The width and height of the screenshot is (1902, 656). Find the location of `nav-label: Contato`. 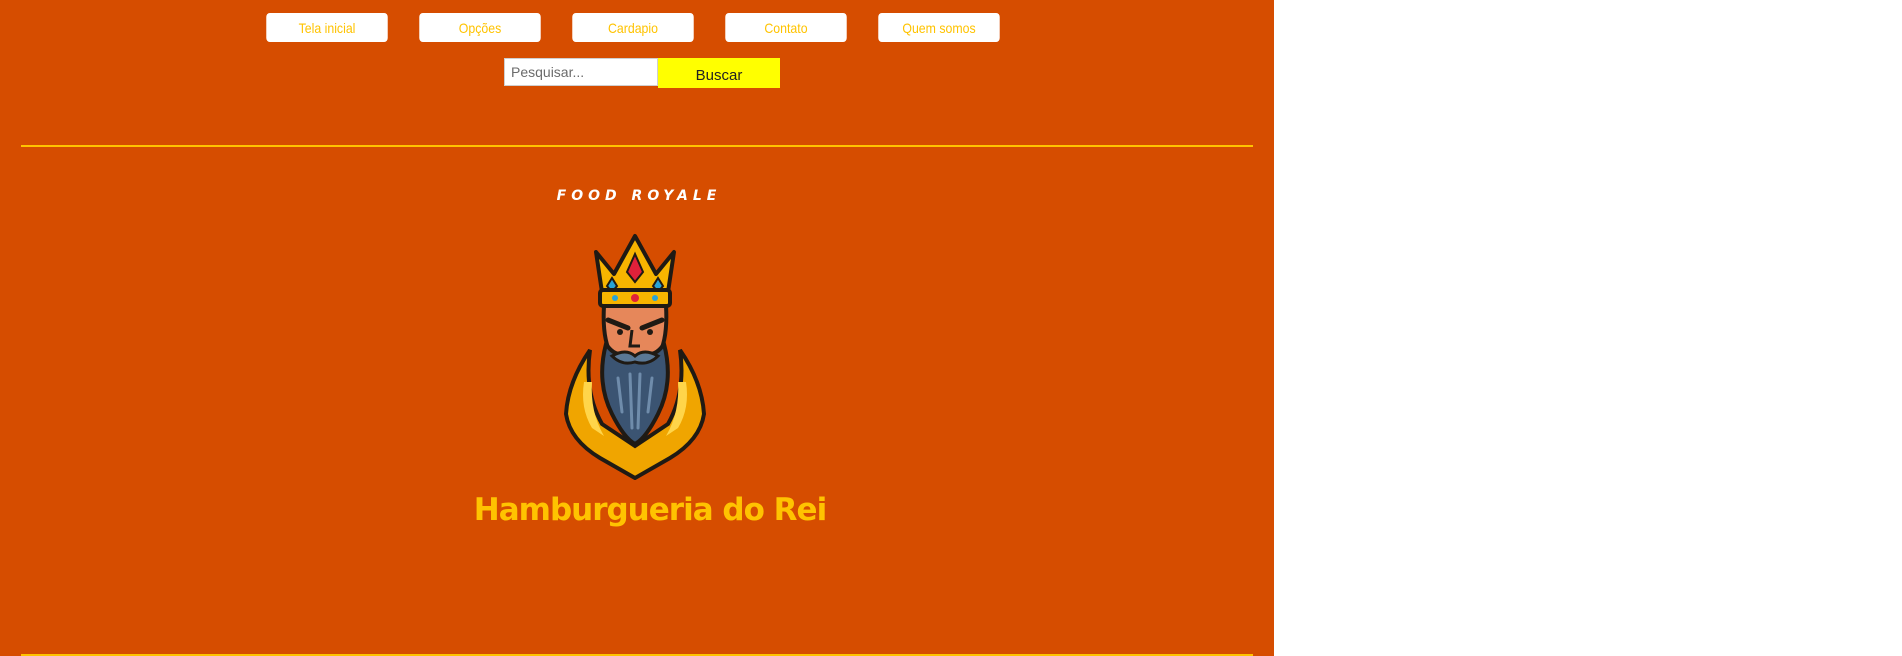

nav-label: Contato is located at coordinates (786, 27).